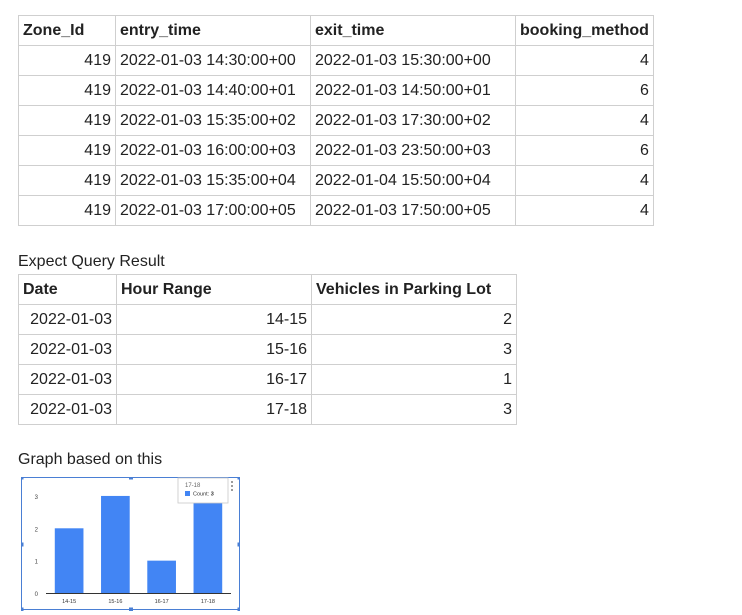 This screenshot has height=615, width=742. I want to click on tooltip-title: 17-18, so click(193, 486).